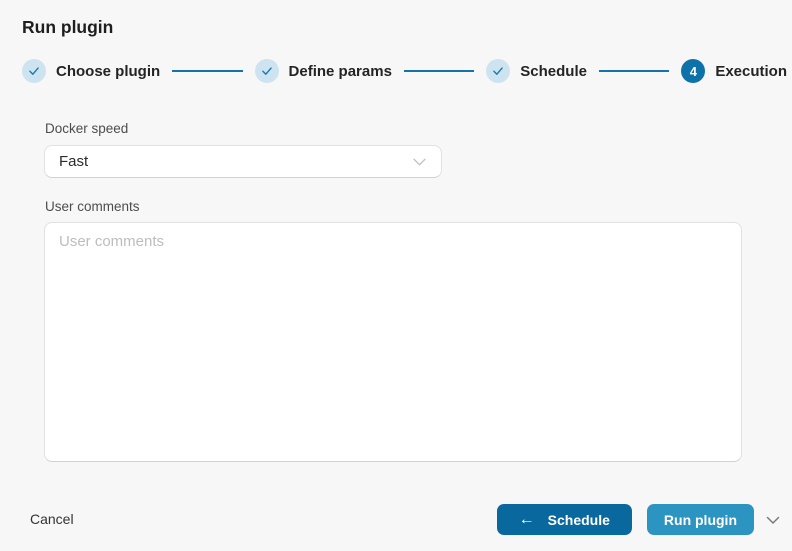  What do you see at coordinates (693, 71) in the screenshot?
I see `step-number-badge: 4` at bounding box center [693, 71].